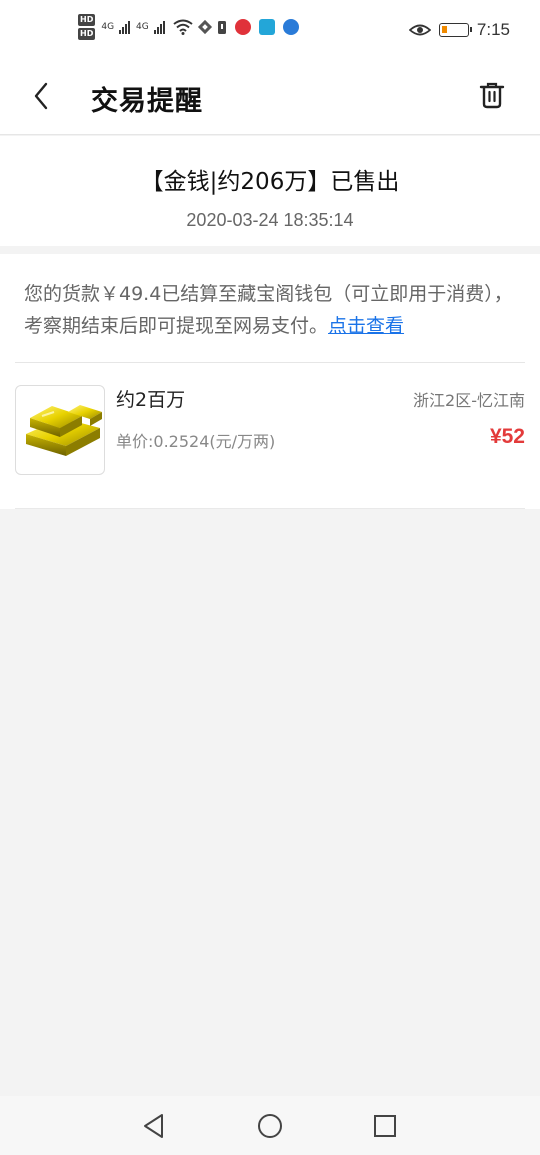  I want to click on back-arrow-icon, so click(41, 96).